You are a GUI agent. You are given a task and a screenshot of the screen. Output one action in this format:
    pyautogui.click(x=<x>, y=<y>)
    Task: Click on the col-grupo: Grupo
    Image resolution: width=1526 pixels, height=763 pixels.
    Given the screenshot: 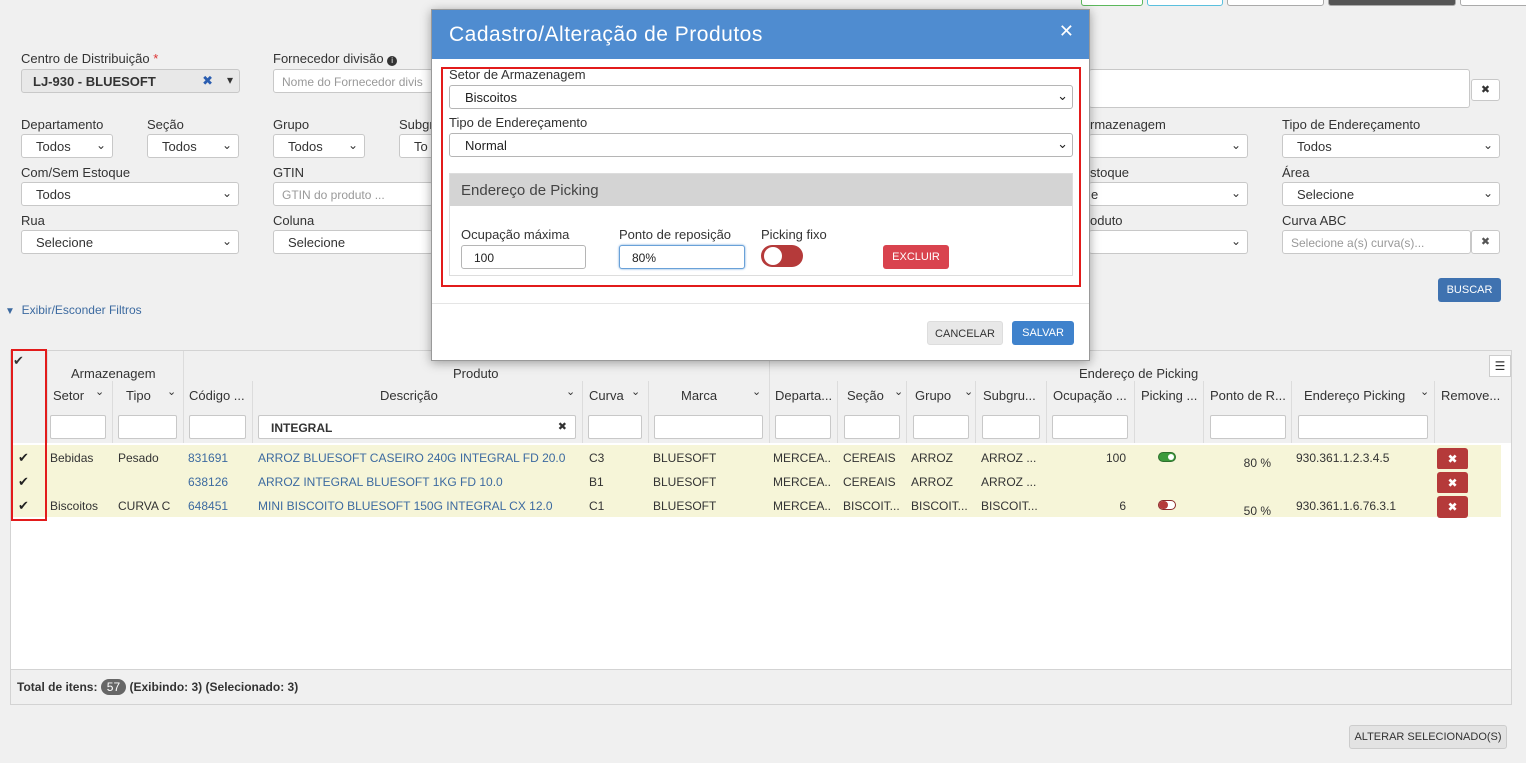 What is the action you would take?
    pyautogui.click(x=933, y=395)
    